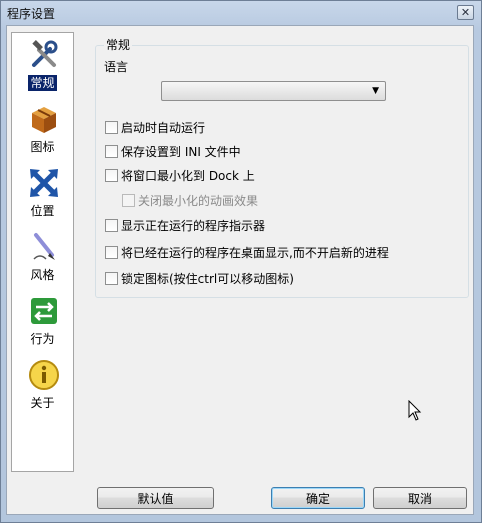  I want to click on lock-icons-checkbox: 锁定图标(按住ctrl可以移动图标), so click(199, 278).